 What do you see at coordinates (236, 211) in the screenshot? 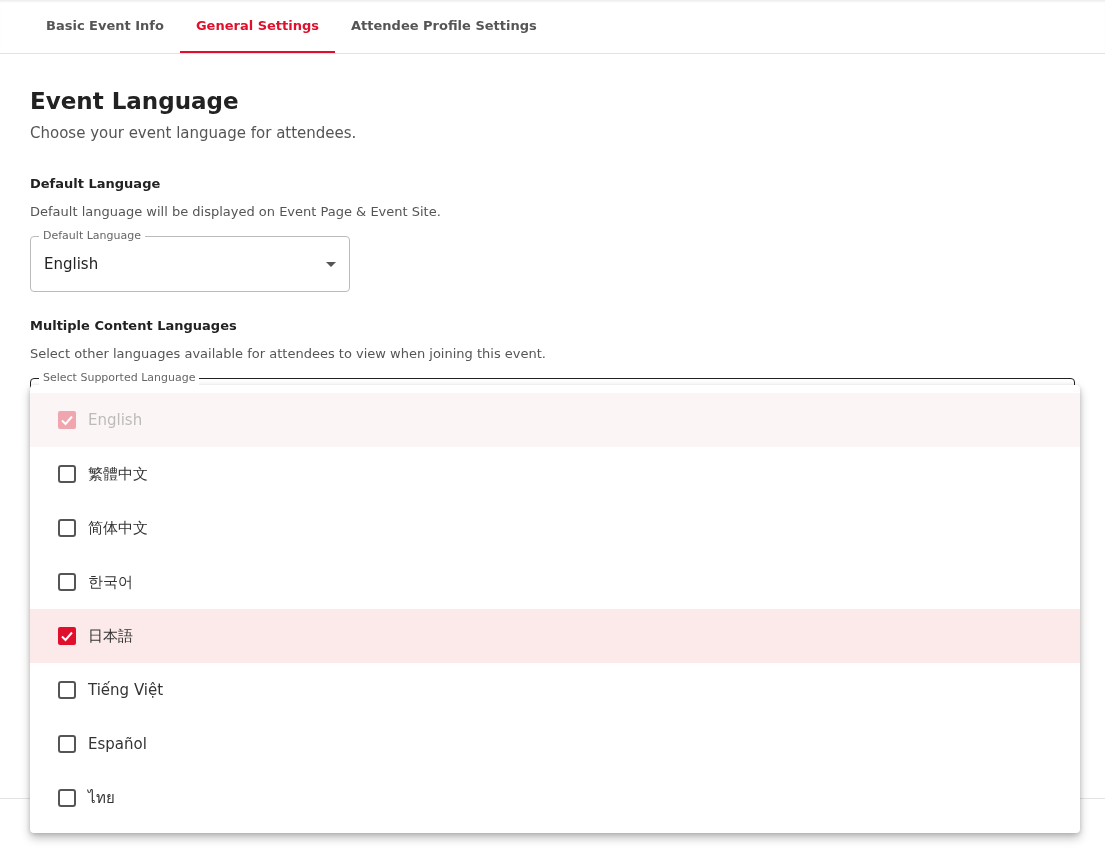
I see `default-language-description: Default language will be displayed on Event Page & Event Site.` at bounding box center [236, 211].